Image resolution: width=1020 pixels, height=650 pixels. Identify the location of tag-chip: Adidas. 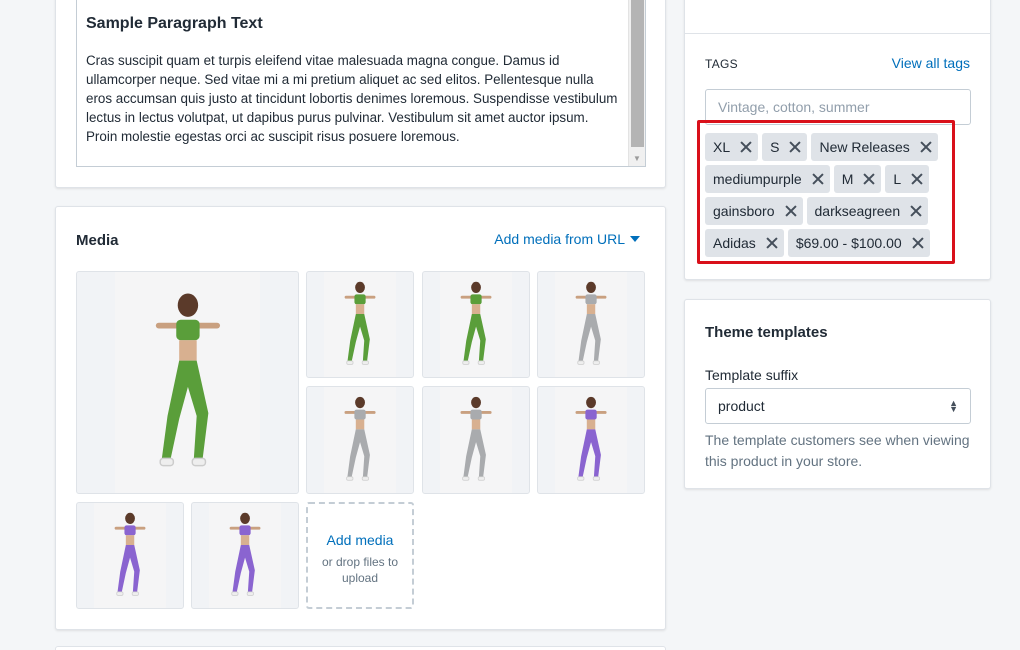
(744, 243).